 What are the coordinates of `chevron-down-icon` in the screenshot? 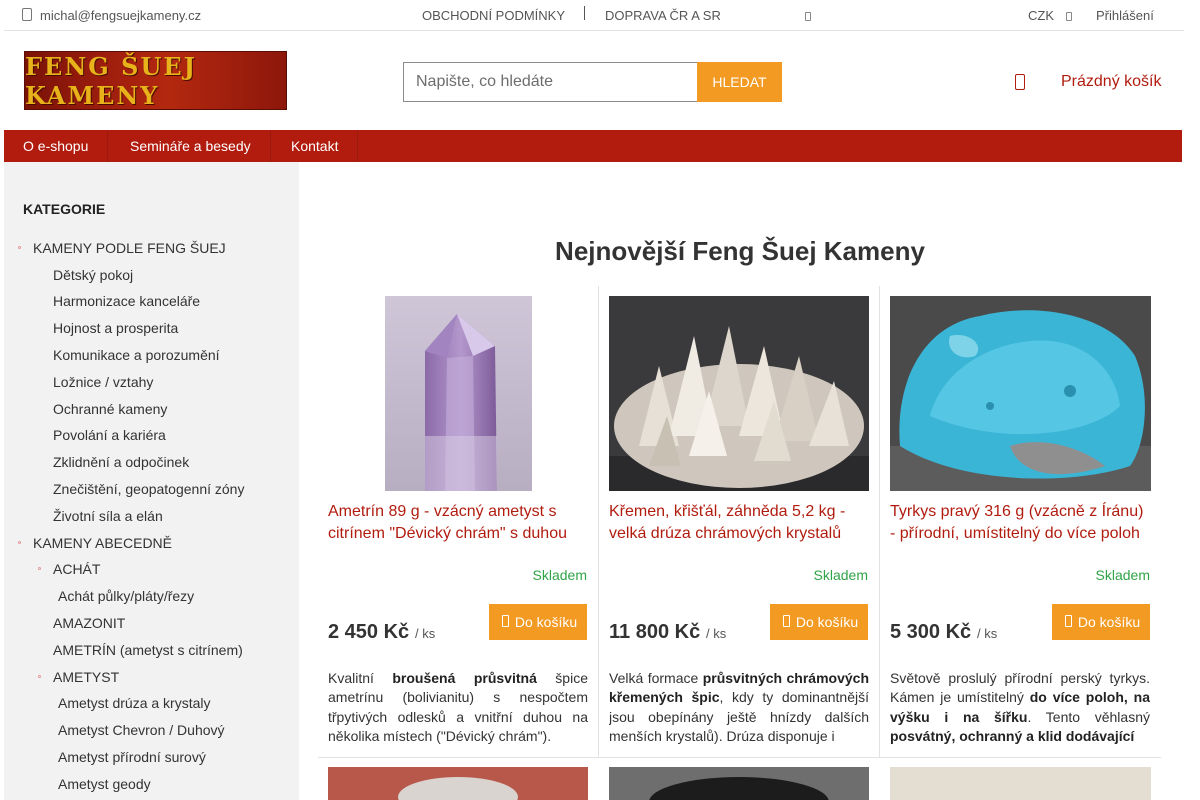 It's located at (1069, 16).